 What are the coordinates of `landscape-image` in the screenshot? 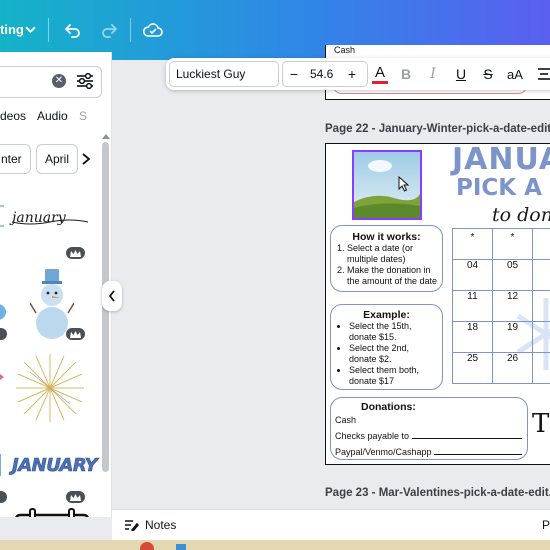 It's located at (387, 185).